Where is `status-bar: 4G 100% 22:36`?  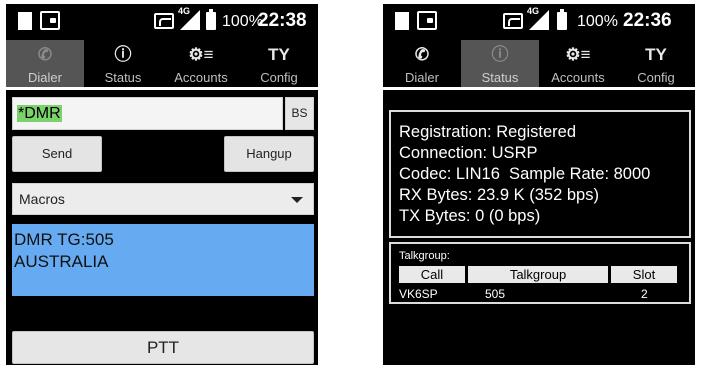 status-bar: 4G 100% 22:36 is located at coordinates (539, 21).